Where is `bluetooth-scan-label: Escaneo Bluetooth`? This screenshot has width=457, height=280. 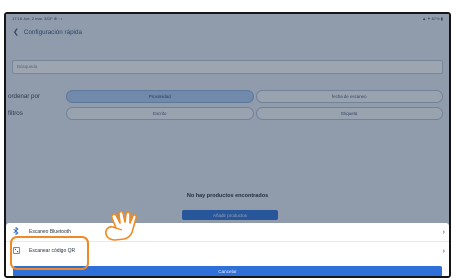
bluetooth-scan-label: Escaneo Bluetooth is located at coordinates (50, 232).